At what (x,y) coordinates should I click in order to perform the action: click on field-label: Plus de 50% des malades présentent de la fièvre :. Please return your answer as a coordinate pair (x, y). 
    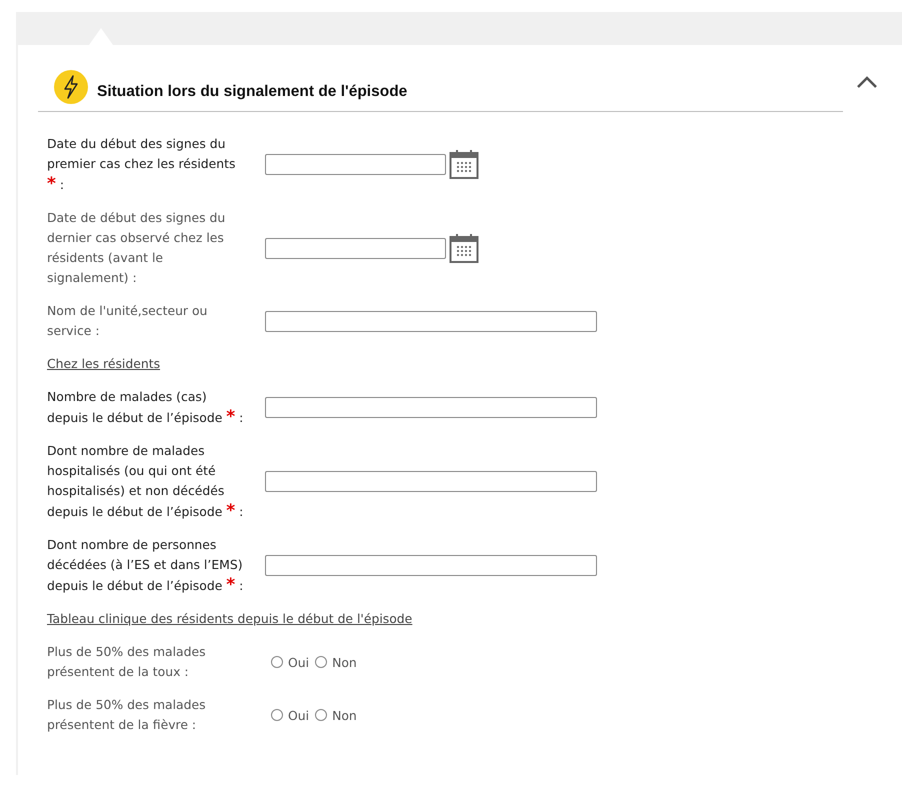
    Looking at the image, I should click on (127, 715).